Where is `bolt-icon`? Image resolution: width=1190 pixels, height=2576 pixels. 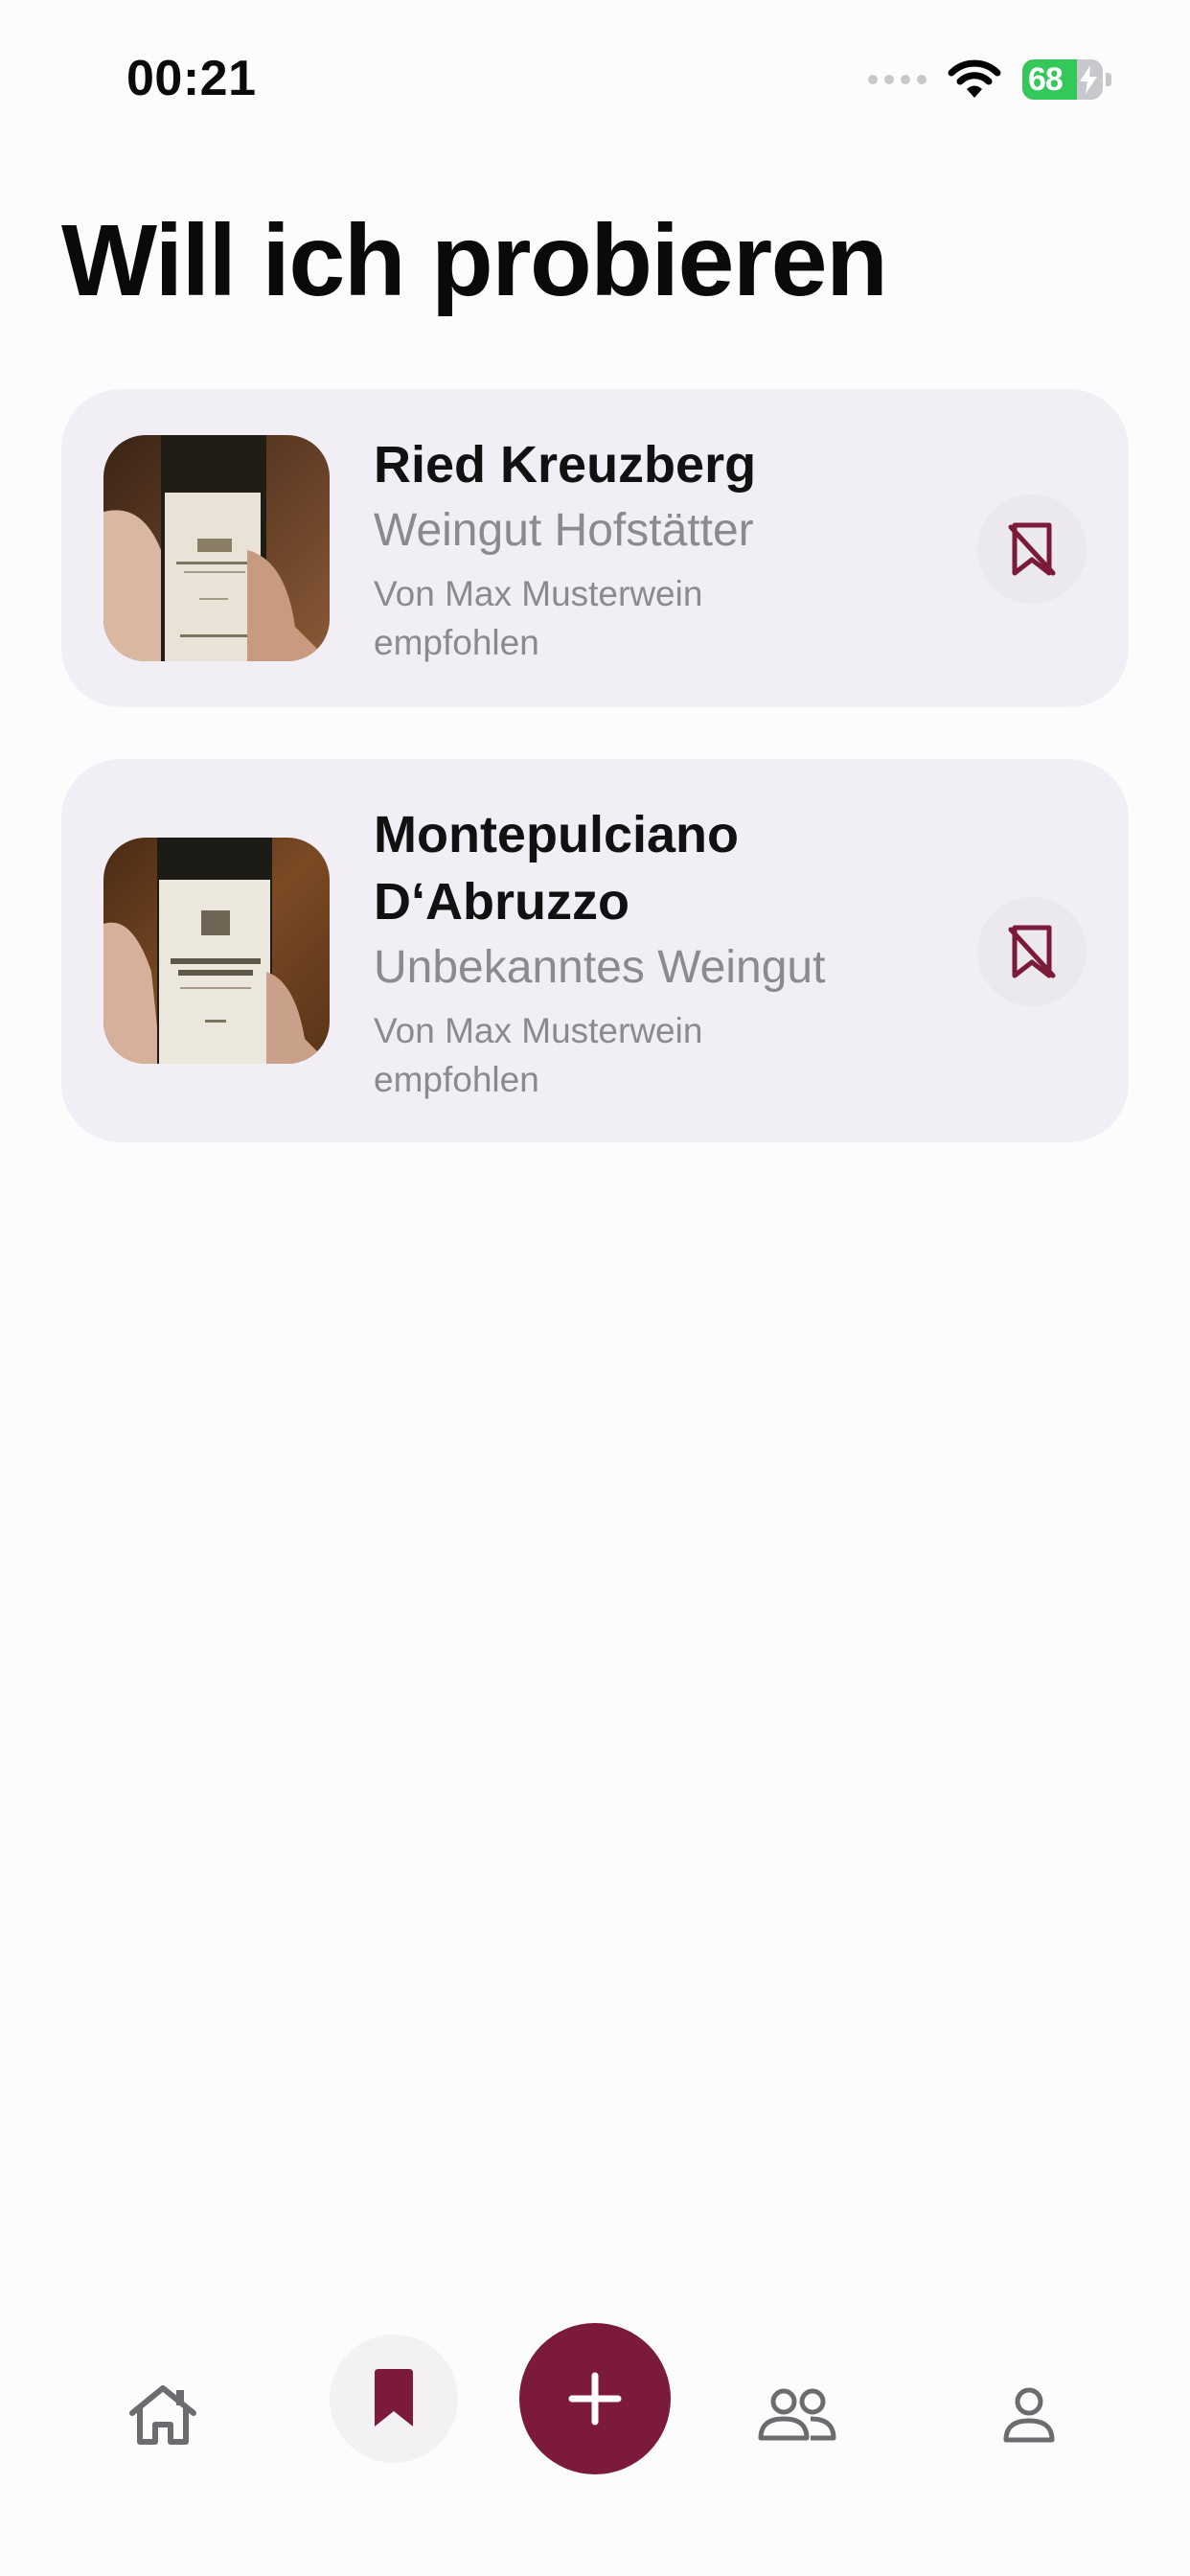
bolt-icon is located at coordinates (1089, 79).